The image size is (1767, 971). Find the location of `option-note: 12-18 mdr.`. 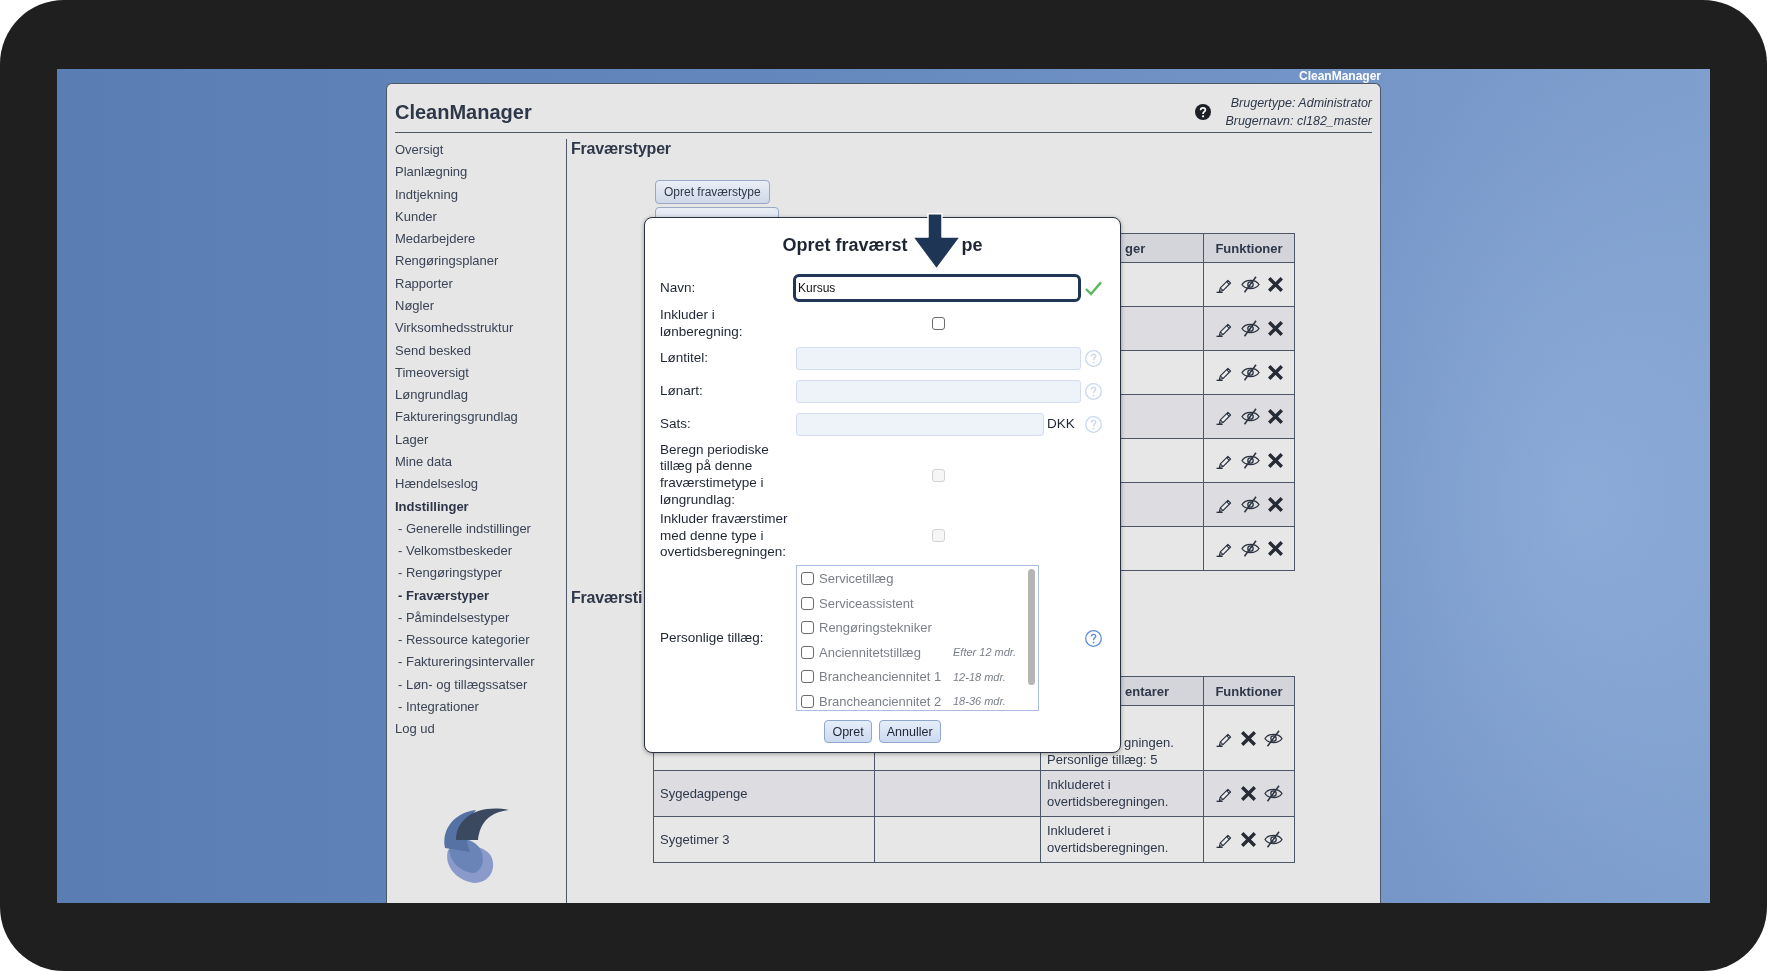

option-note: 12-18 mdr. is located at coordinates (979, 676).